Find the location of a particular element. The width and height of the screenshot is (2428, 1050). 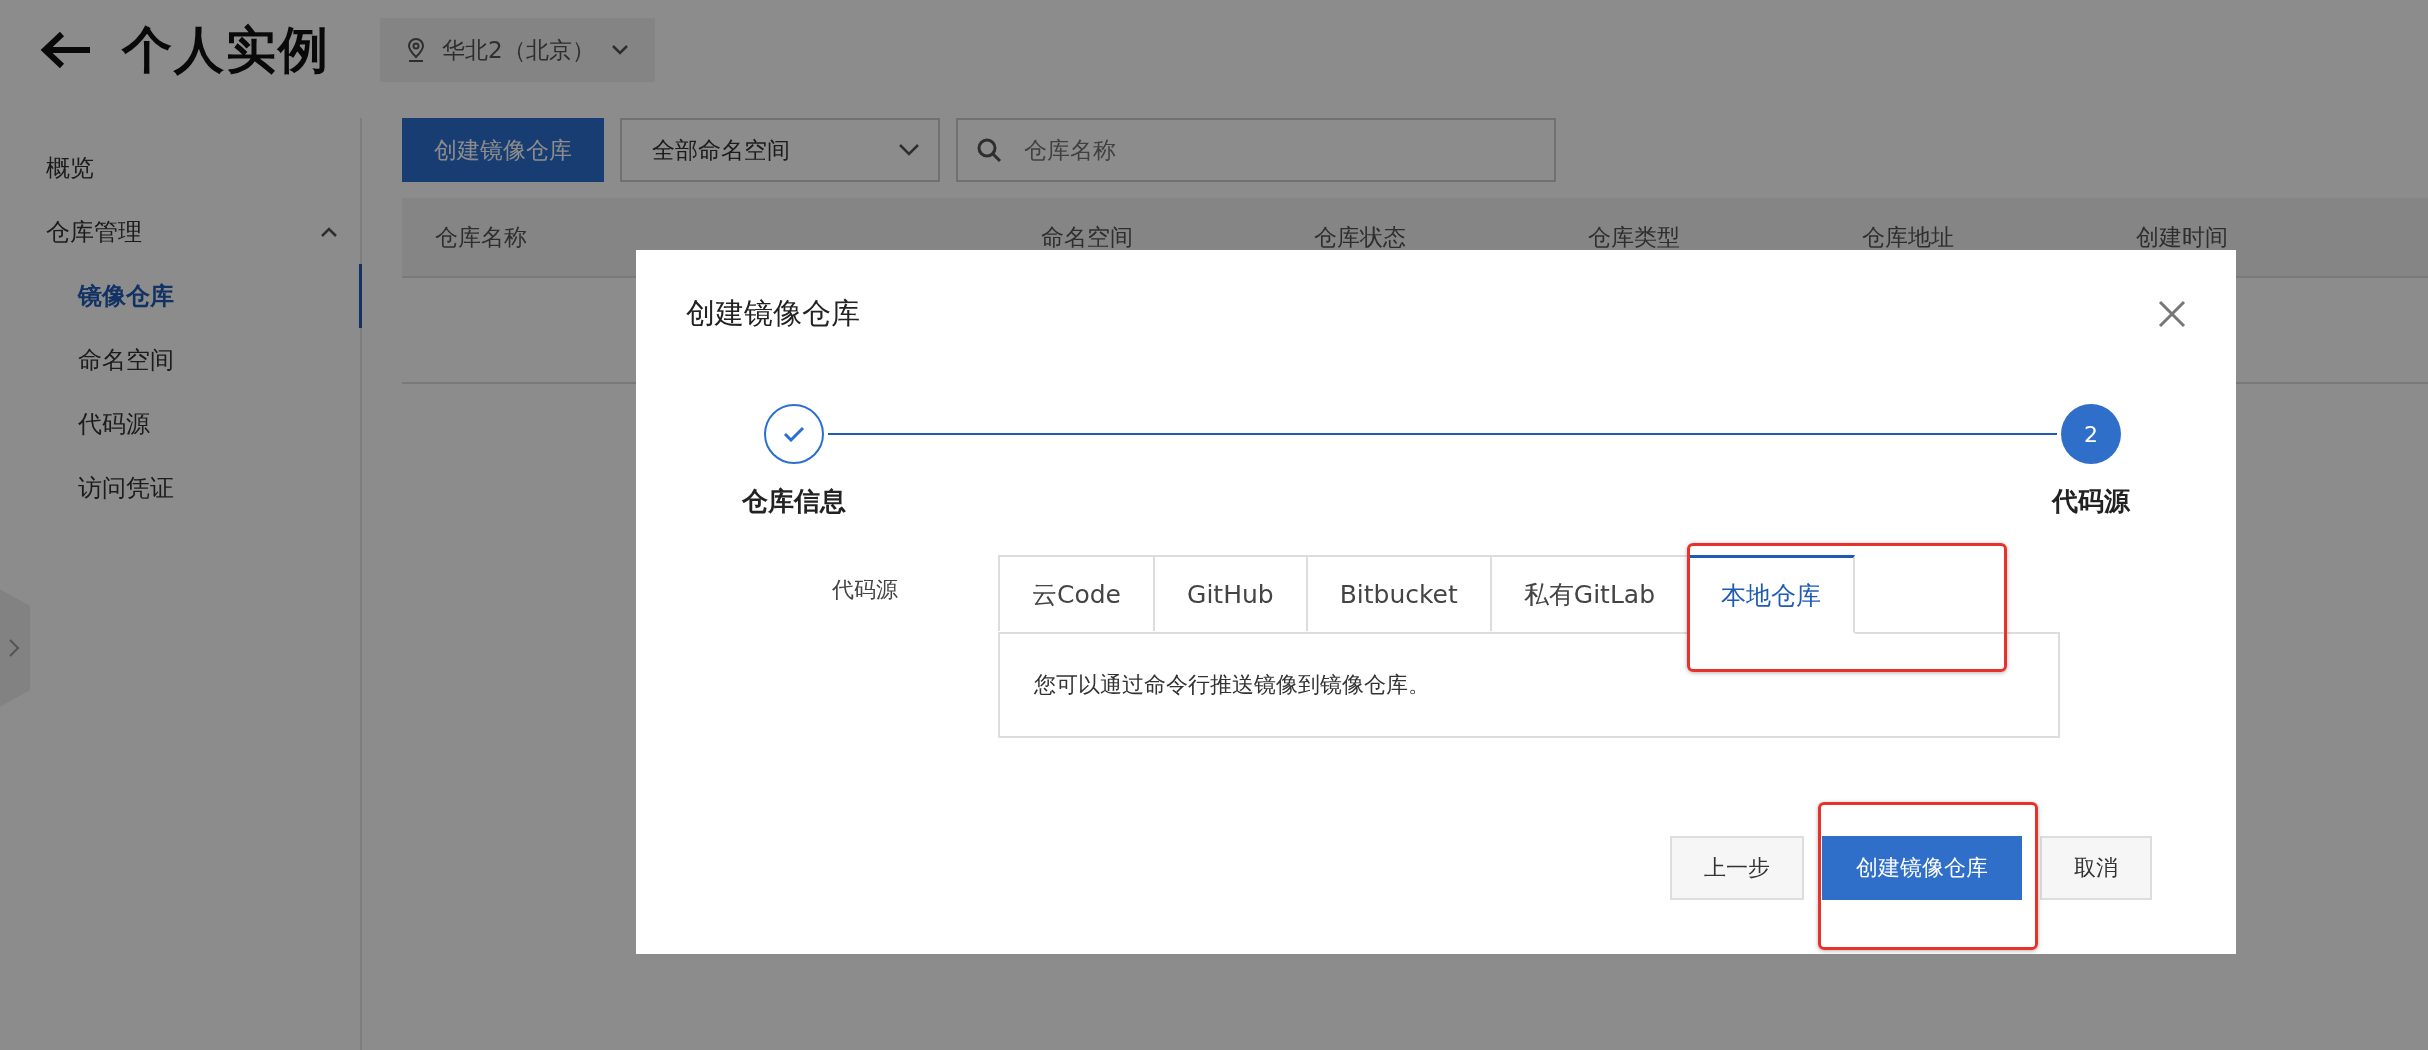

column-header: 命名空间 is located at coordinates (1087, 237).